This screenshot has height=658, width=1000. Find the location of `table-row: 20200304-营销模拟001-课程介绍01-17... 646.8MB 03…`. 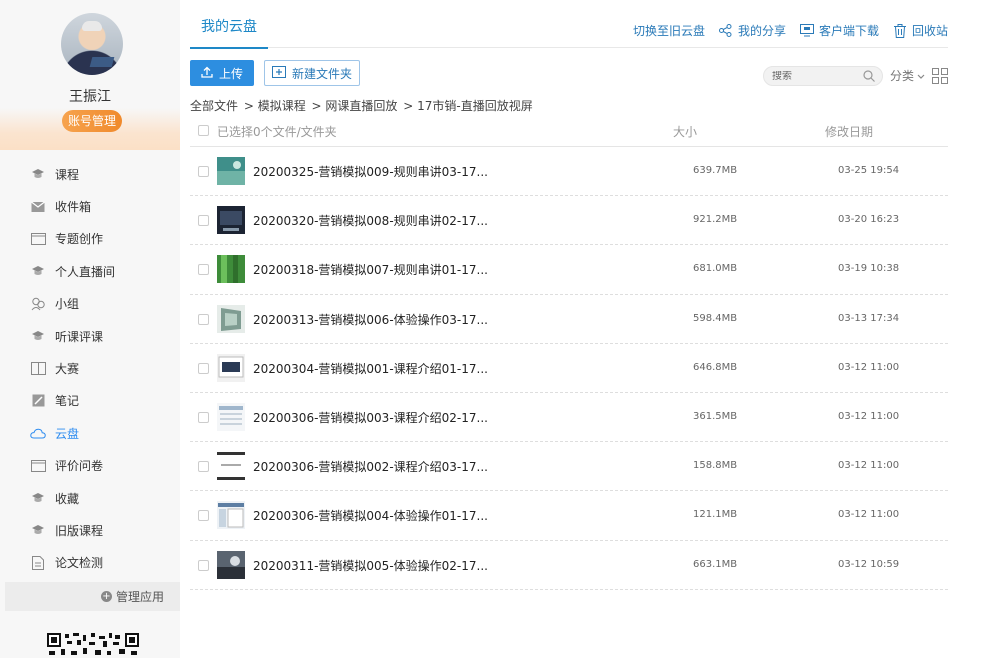

table-row: 20200304-营销模拟001-课程介绍01-17... 646.8MB 03… is located at coordinates (569, 368).